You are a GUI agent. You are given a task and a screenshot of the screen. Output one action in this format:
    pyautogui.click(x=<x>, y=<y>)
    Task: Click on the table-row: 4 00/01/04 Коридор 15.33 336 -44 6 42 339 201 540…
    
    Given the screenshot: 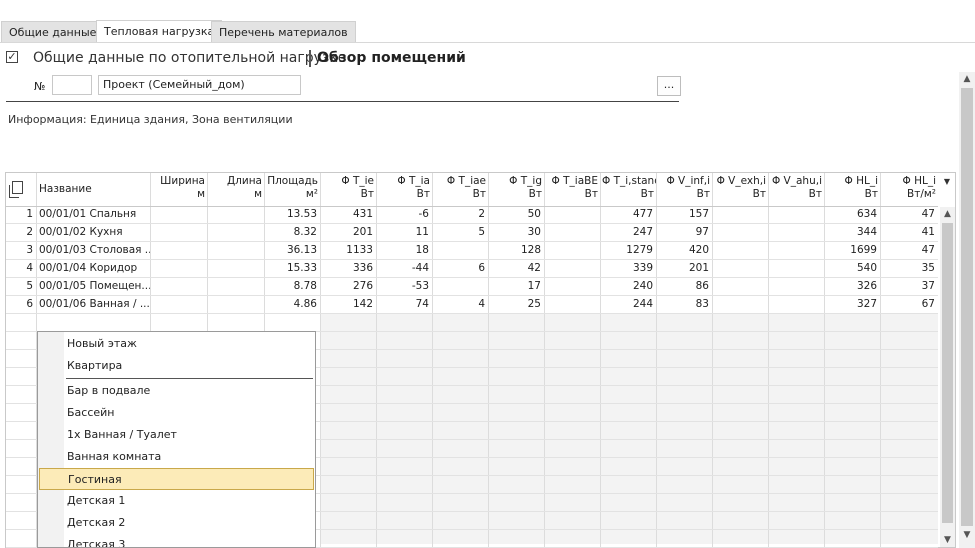 What is the action you would take?
    pyautogui.click(x=472, y=269)
    